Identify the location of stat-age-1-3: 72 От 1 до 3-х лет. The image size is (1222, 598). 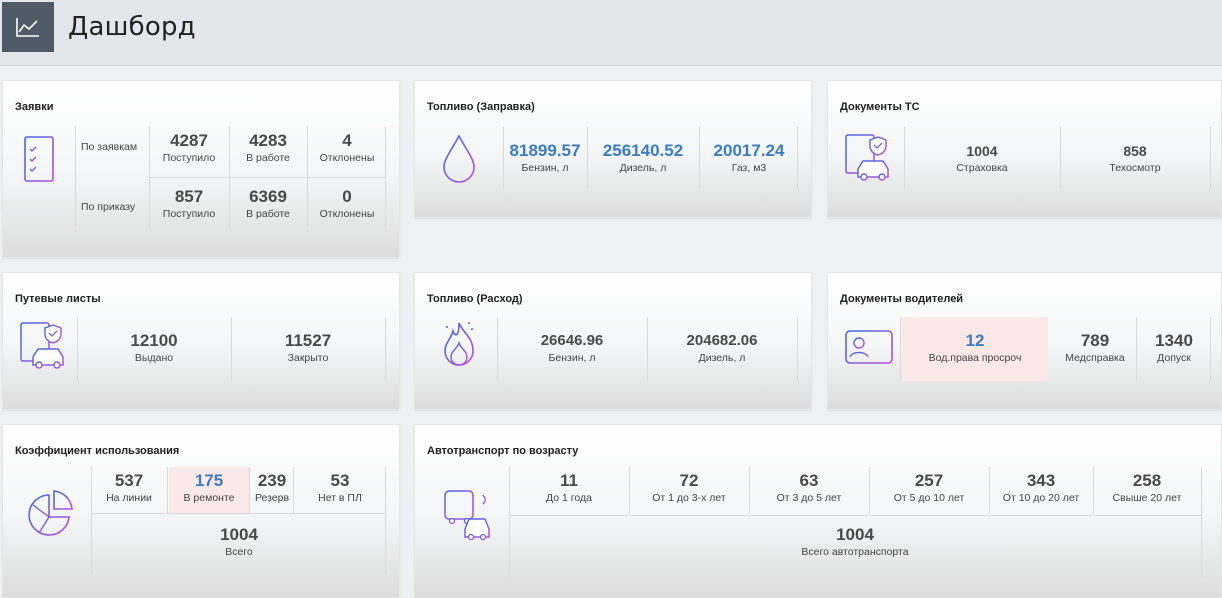
(689, 488).